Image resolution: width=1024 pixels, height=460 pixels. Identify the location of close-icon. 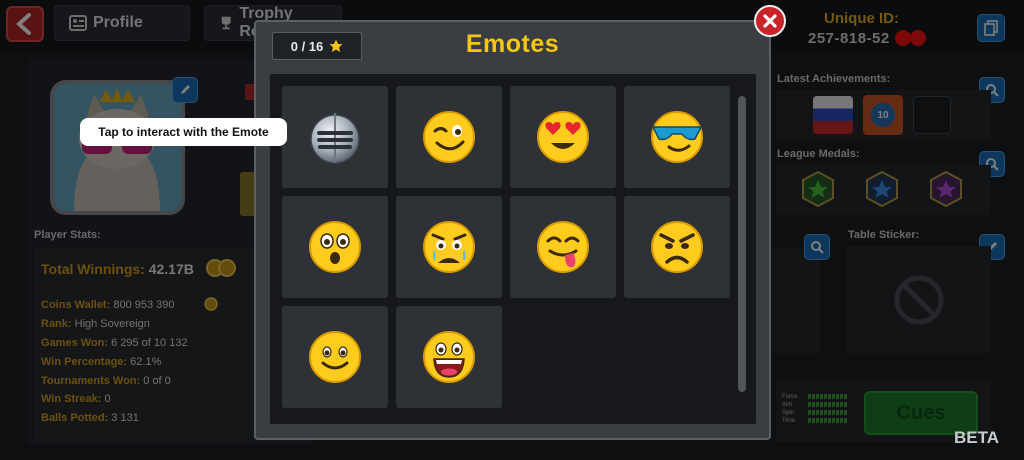
(770, 21).